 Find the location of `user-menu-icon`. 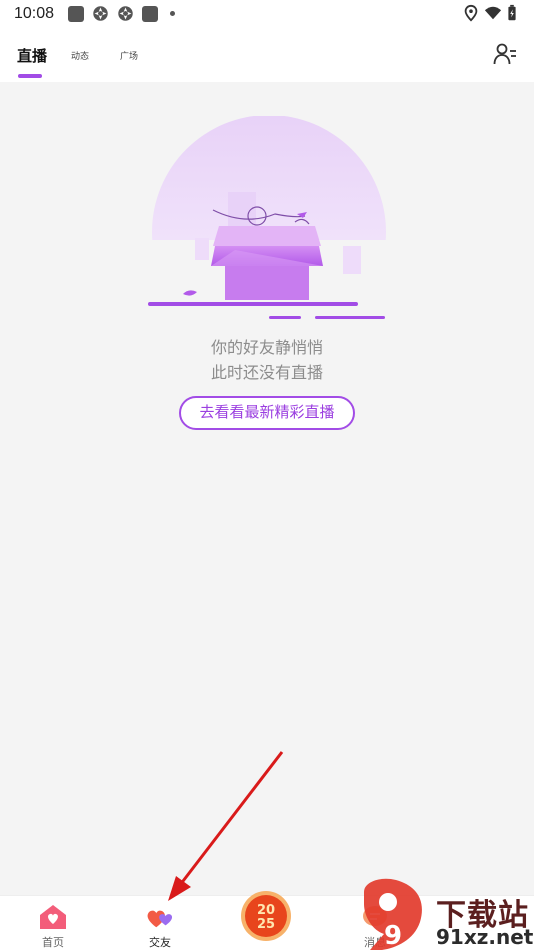

user-menu-icon is located at coordinates (505, 54).